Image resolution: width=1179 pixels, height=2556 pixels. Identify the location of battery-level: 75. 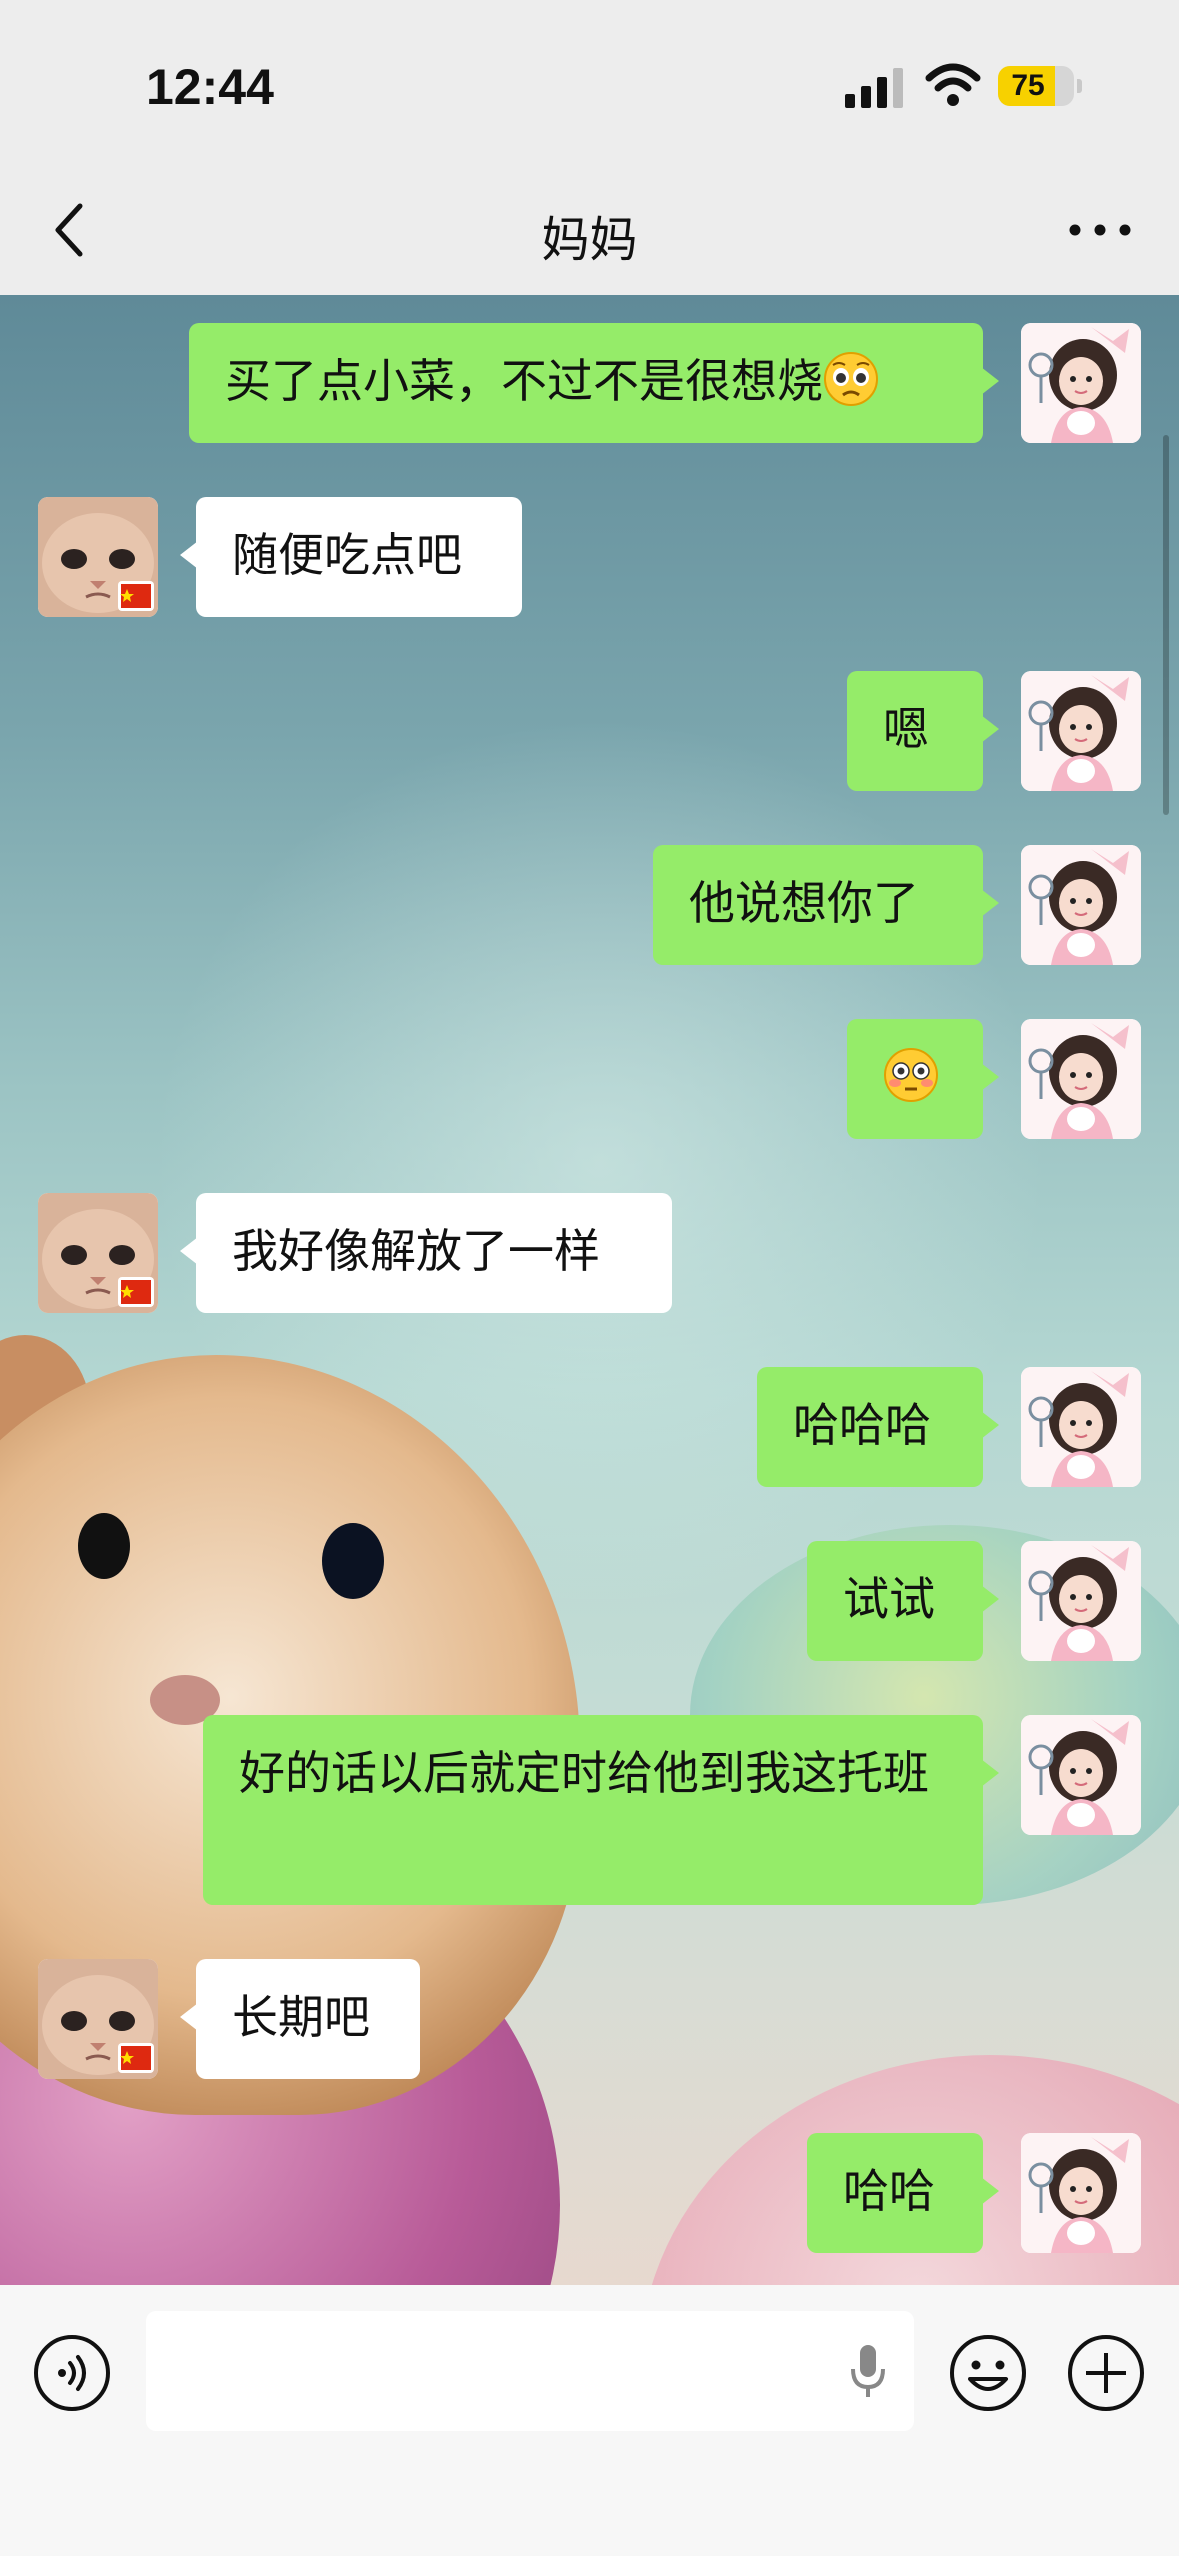
(1028, 85).